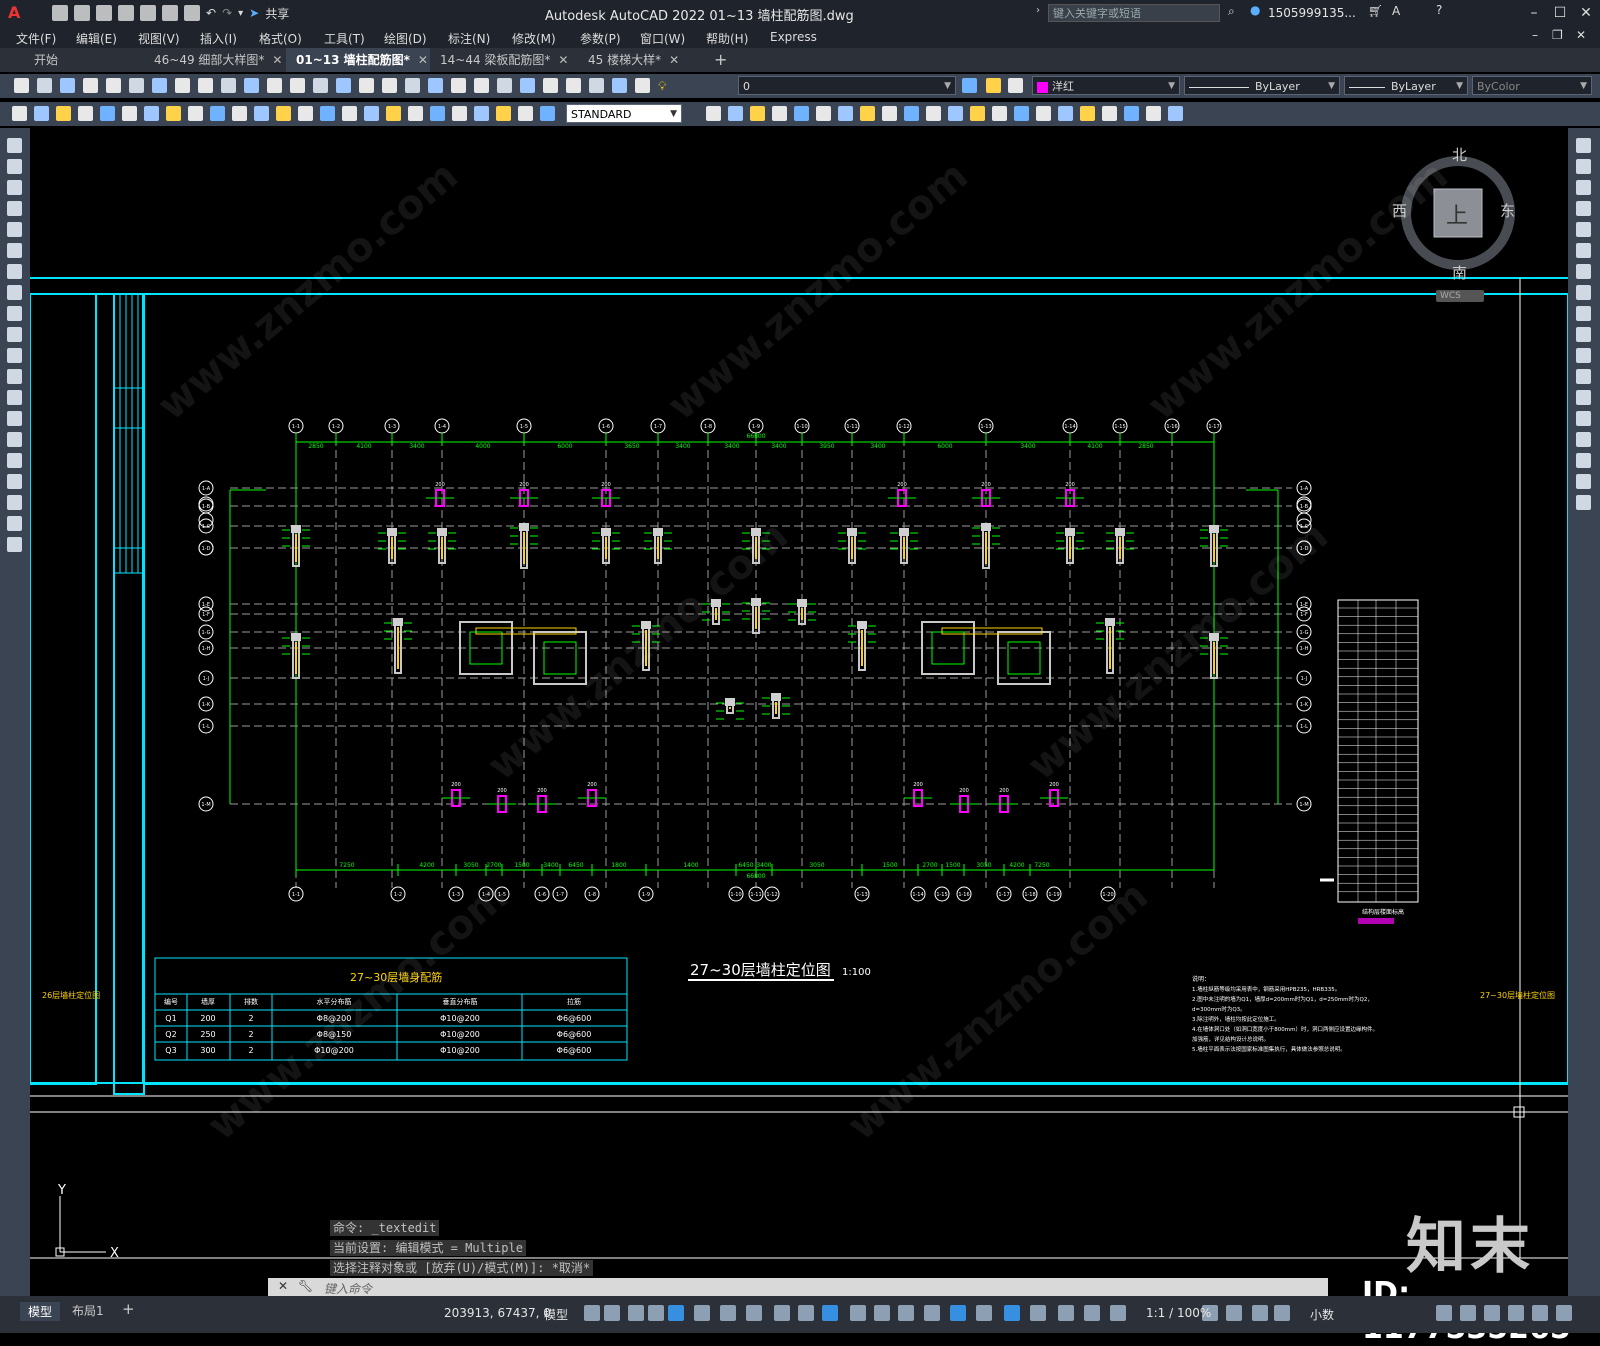  I want to click on tab-wall-column: 01~13 墙柱配筋图* ✕, so click(358, 60).